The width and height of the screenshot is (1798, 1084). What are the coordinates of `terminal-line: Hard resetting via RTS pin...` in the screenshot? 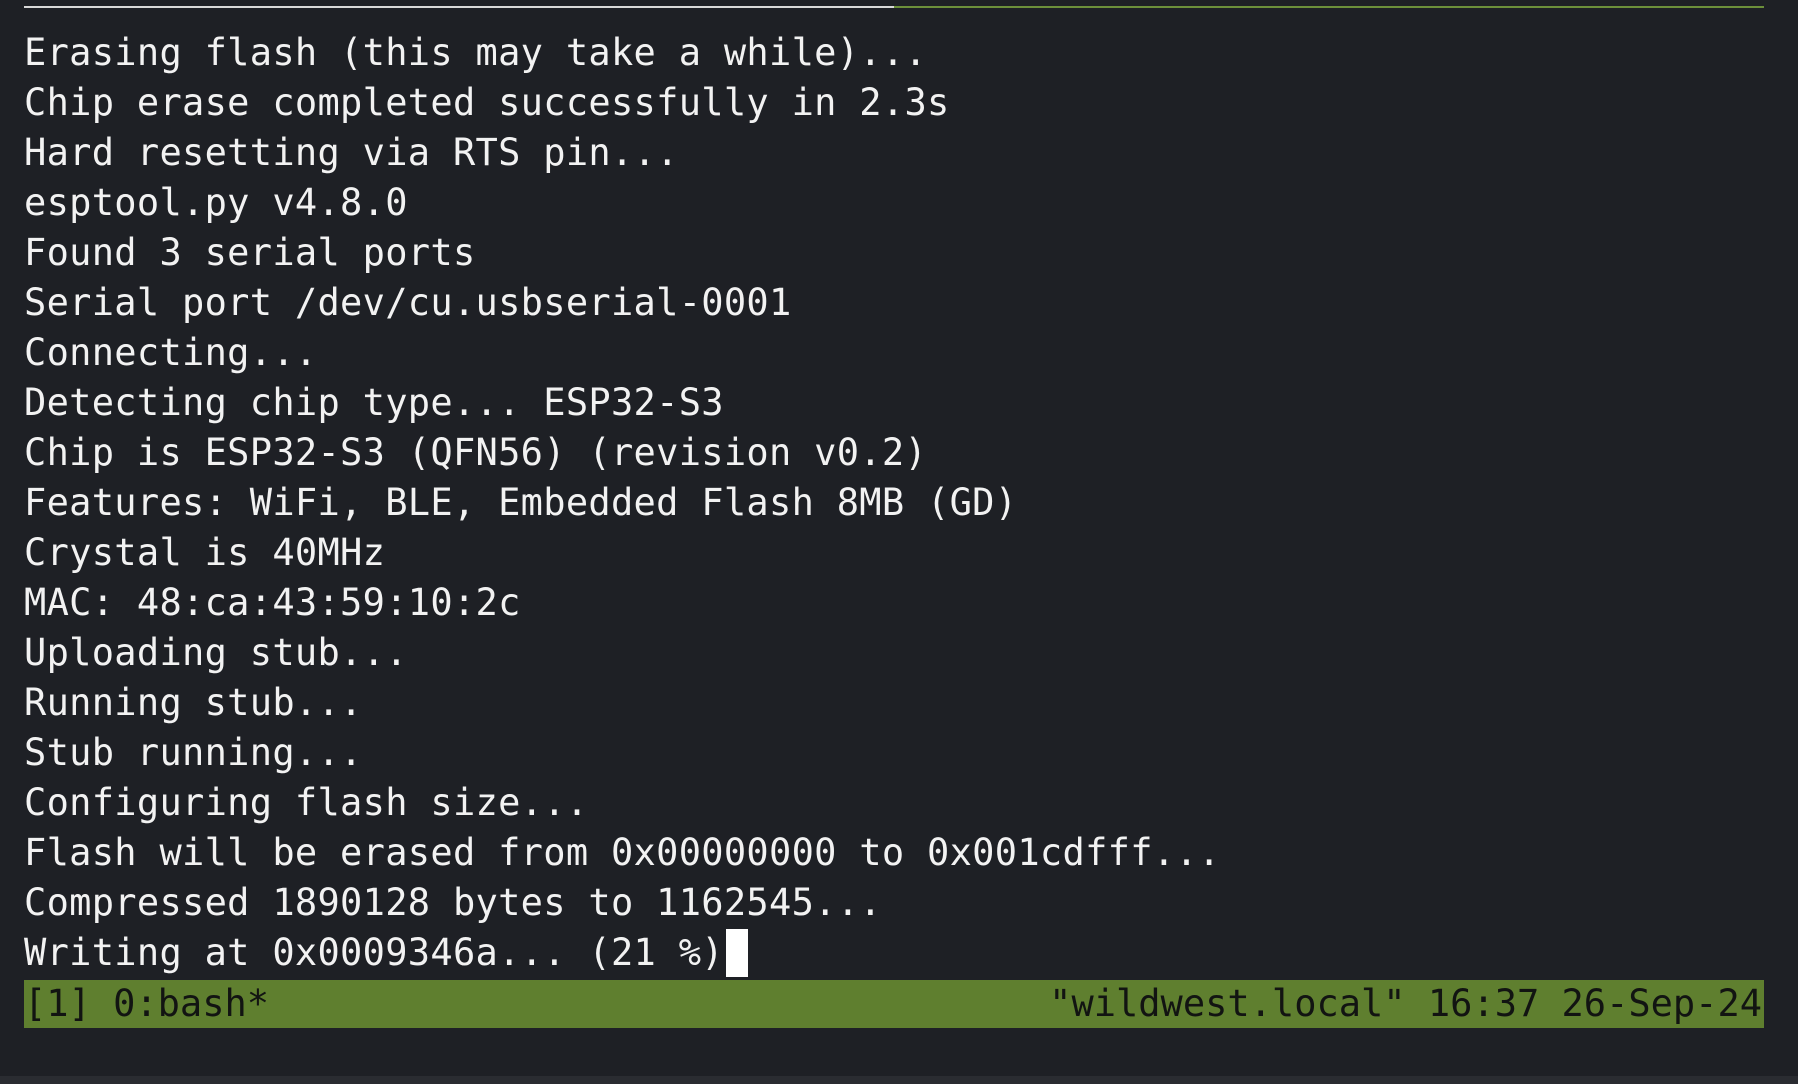 It's located at (351, 152).